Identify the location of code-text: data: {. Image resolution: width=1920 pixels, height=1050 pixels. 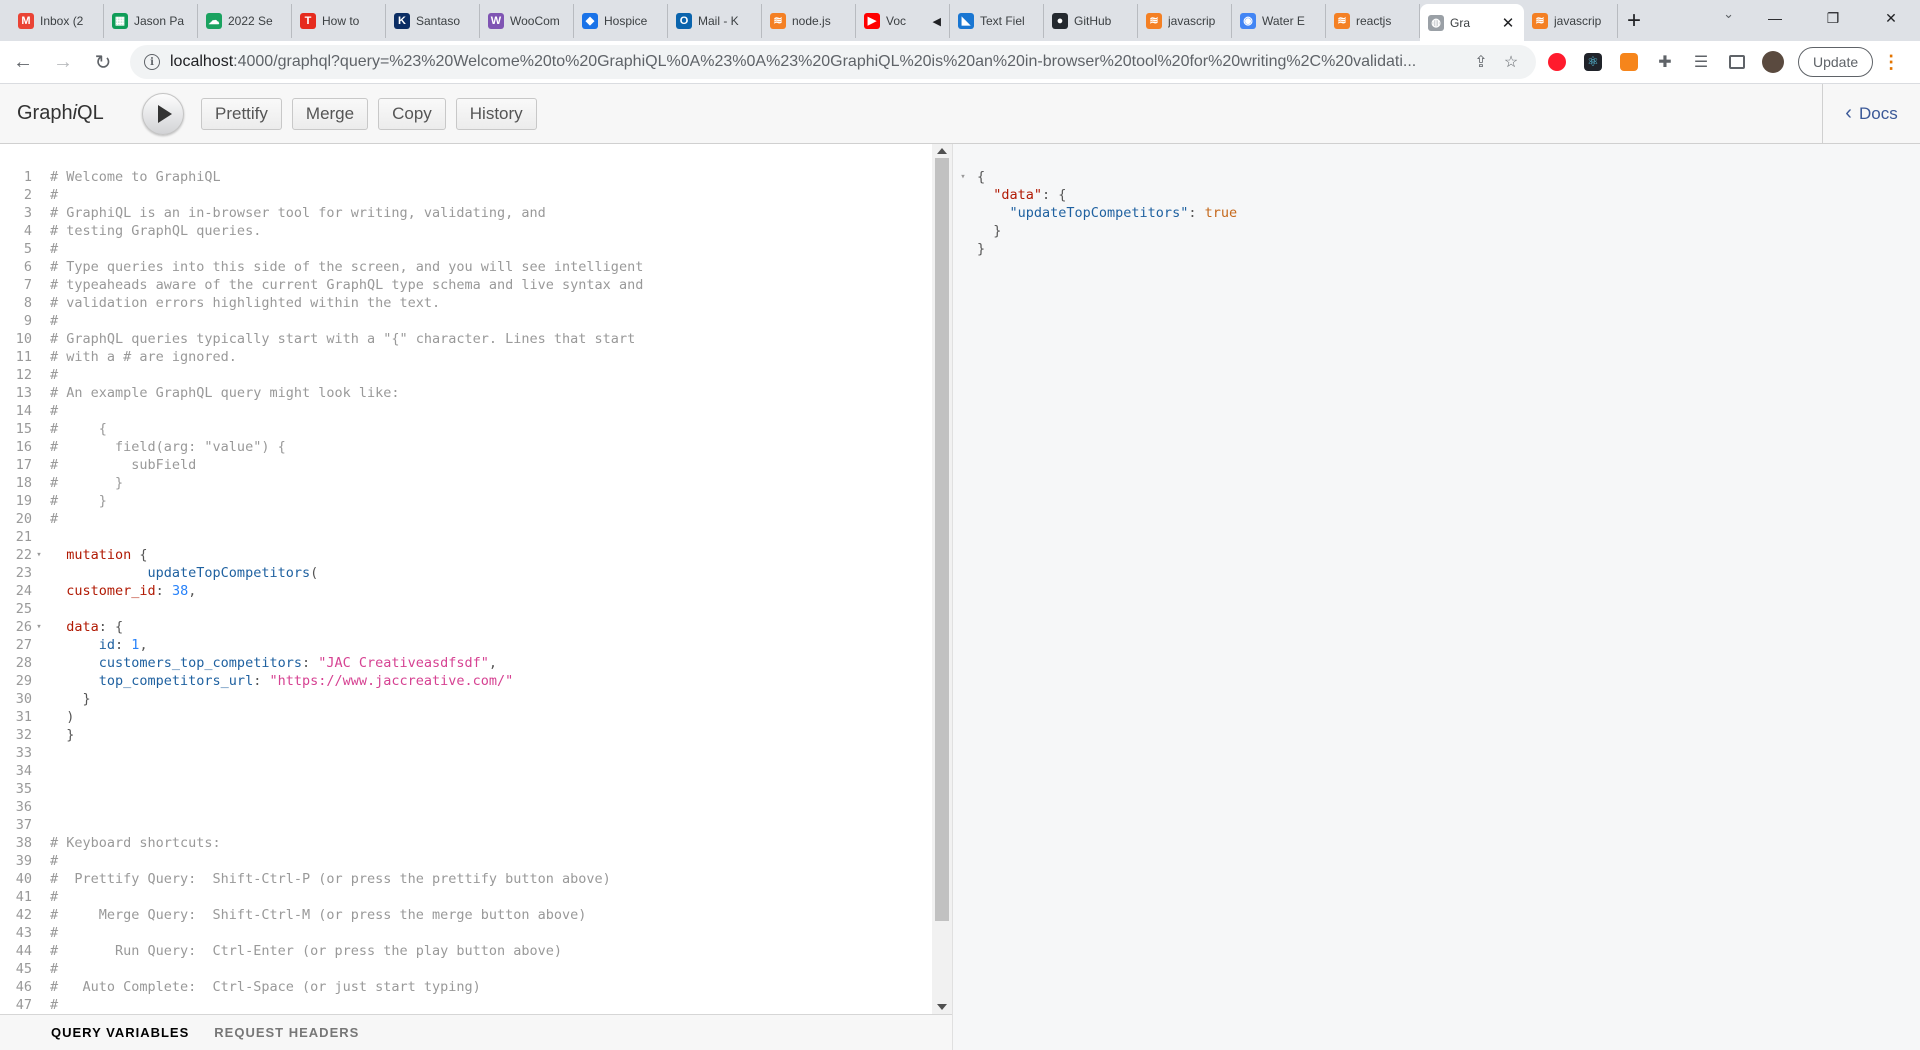
(84, 627).